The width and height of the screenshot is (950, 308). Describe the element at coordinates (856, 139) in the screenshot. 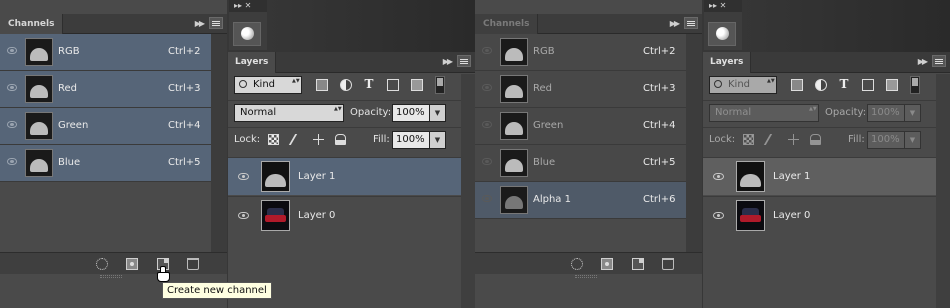

I see `fill-label: Fill:` at that location.